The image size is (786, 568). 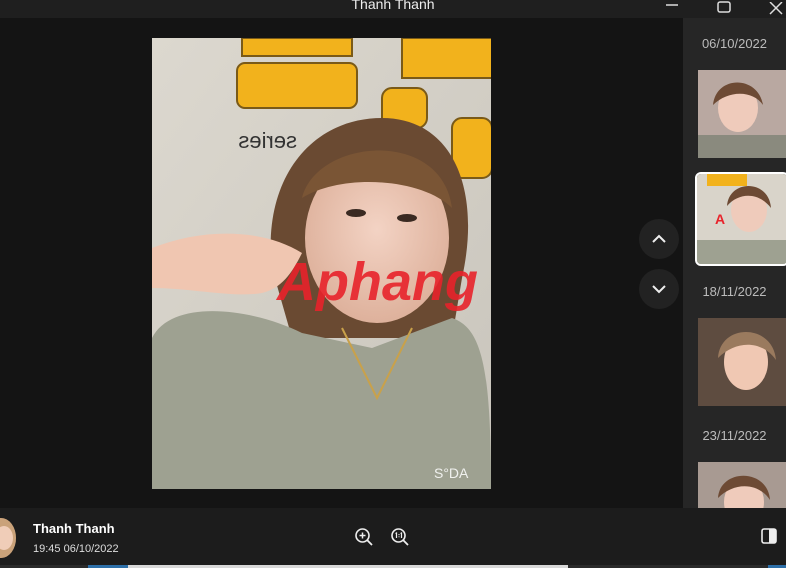 What do you see at coordinates (734, 435) in the screenshot?
I see `date-group-label: 23/11/2022` at bounding box center [734, 435].